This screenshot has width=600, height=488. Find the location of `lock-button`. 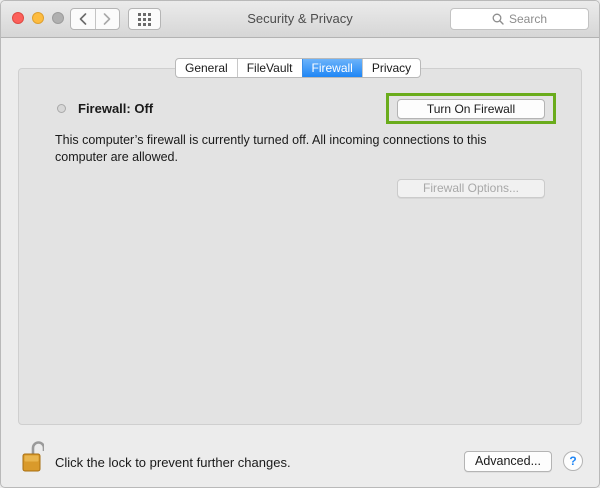

lock-button is located at coordinates (34, 456).